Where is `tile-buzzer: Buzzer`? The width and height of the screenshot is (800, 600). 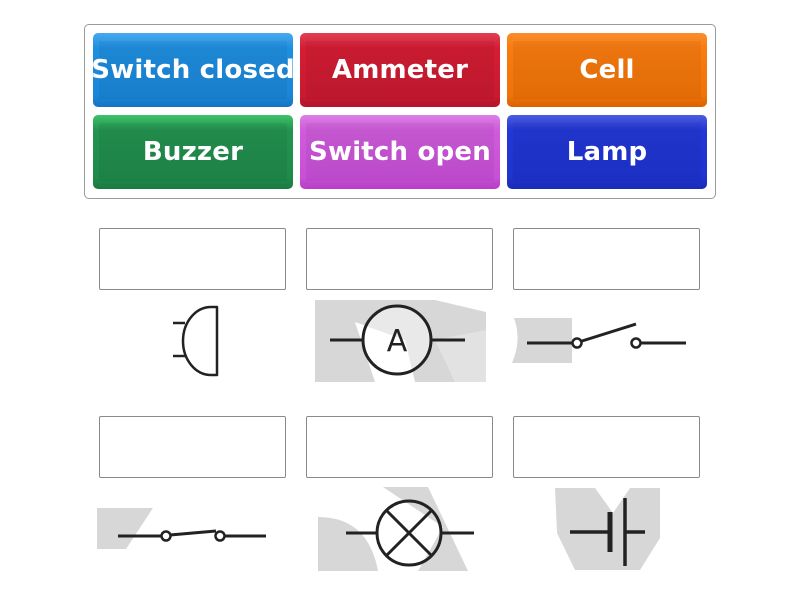
tile-buzzer: Buzzer is located at coordinates (193, 152).